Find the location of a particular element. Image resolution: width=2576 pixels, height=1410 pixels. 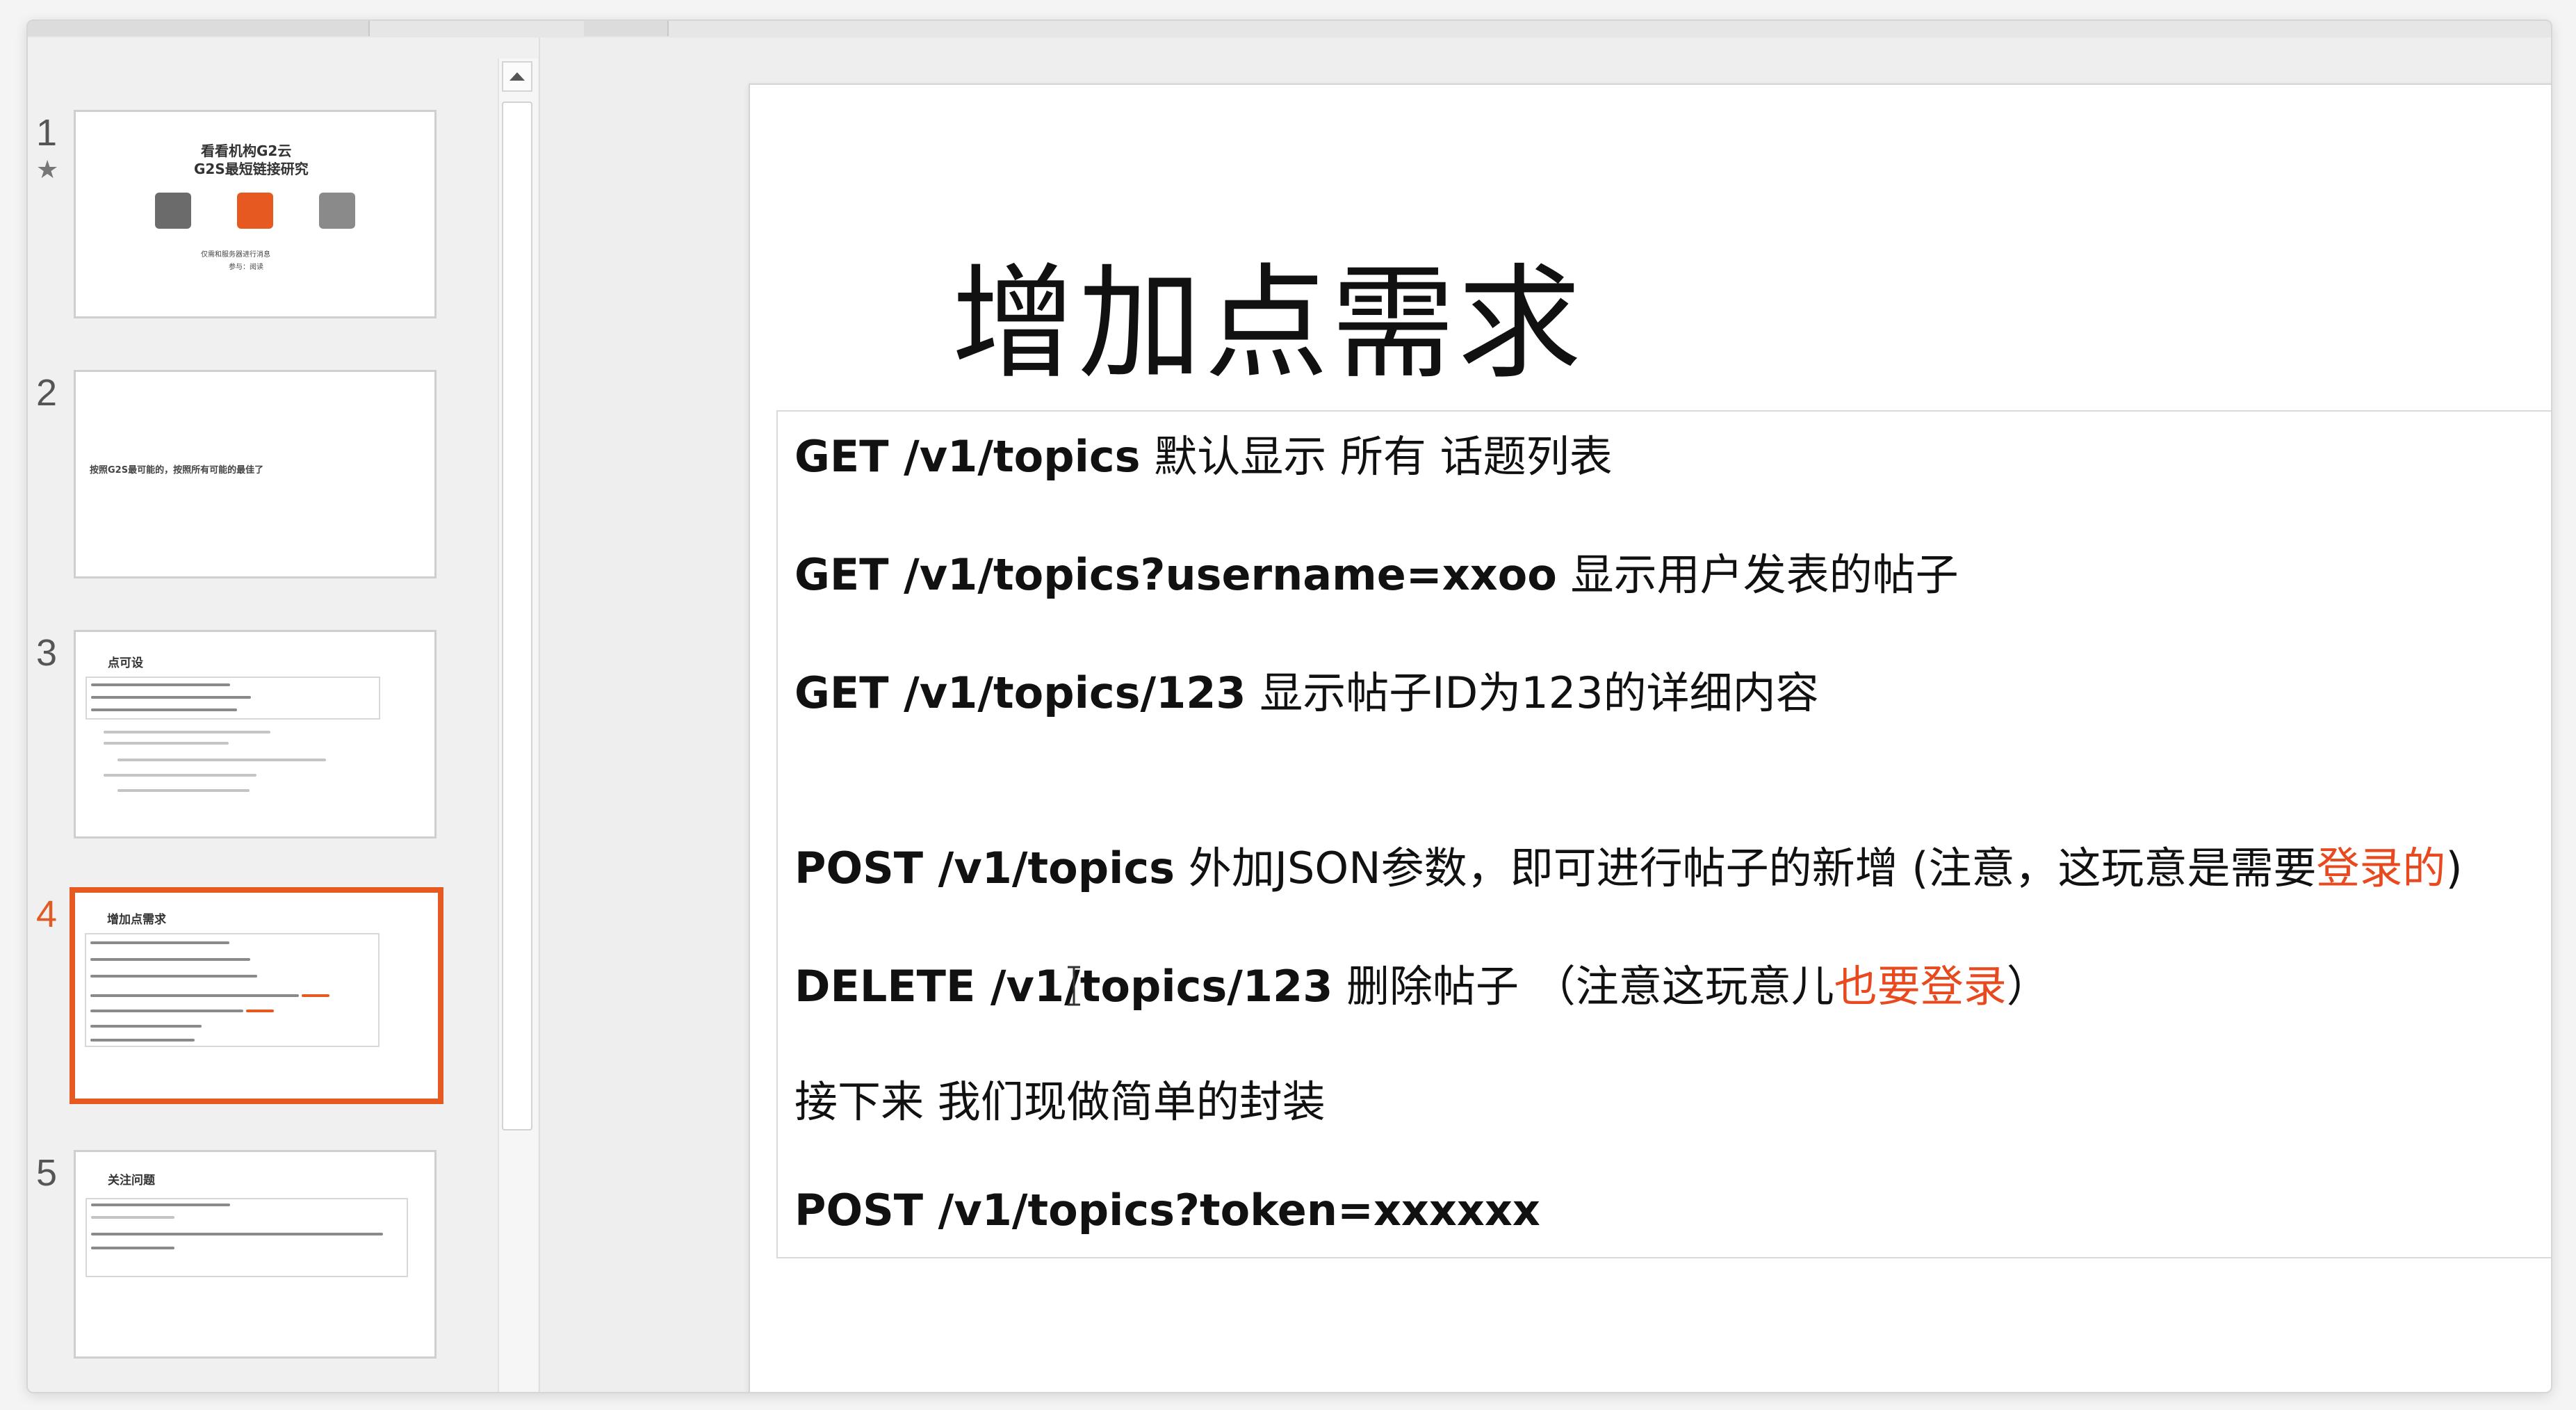

animation-star-icon: ★ is located at coordinates (47, 170).